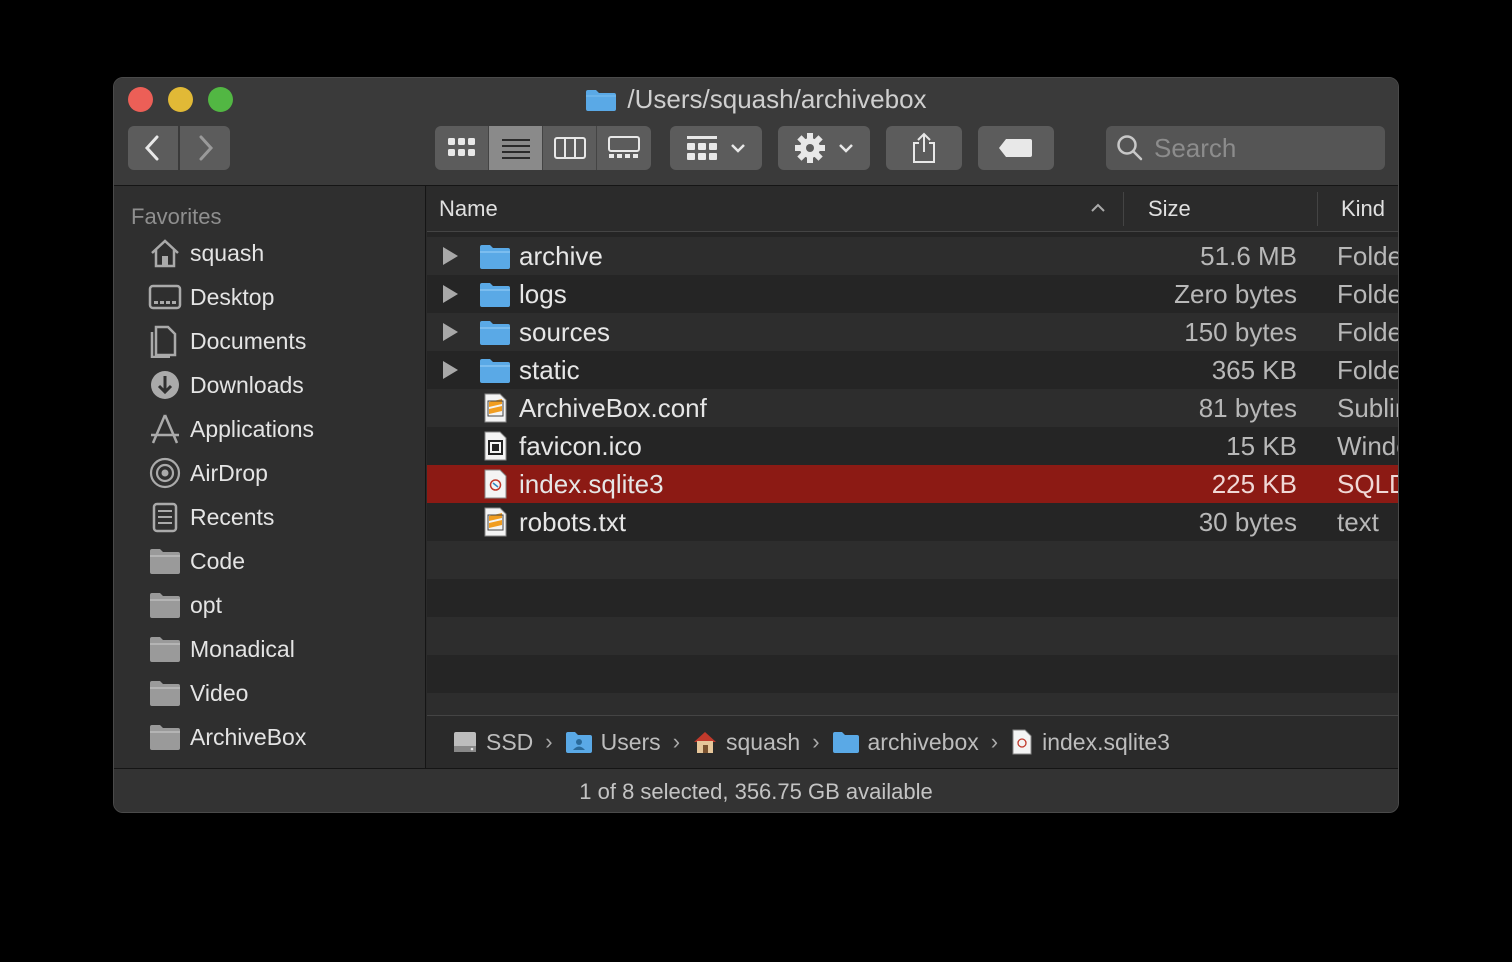 The height and width of the screenshot is (962, 1512). What do you see at coordinates (549, 370) in the screenshot?
I see `file-name: static` at bounding box center [549, 370].